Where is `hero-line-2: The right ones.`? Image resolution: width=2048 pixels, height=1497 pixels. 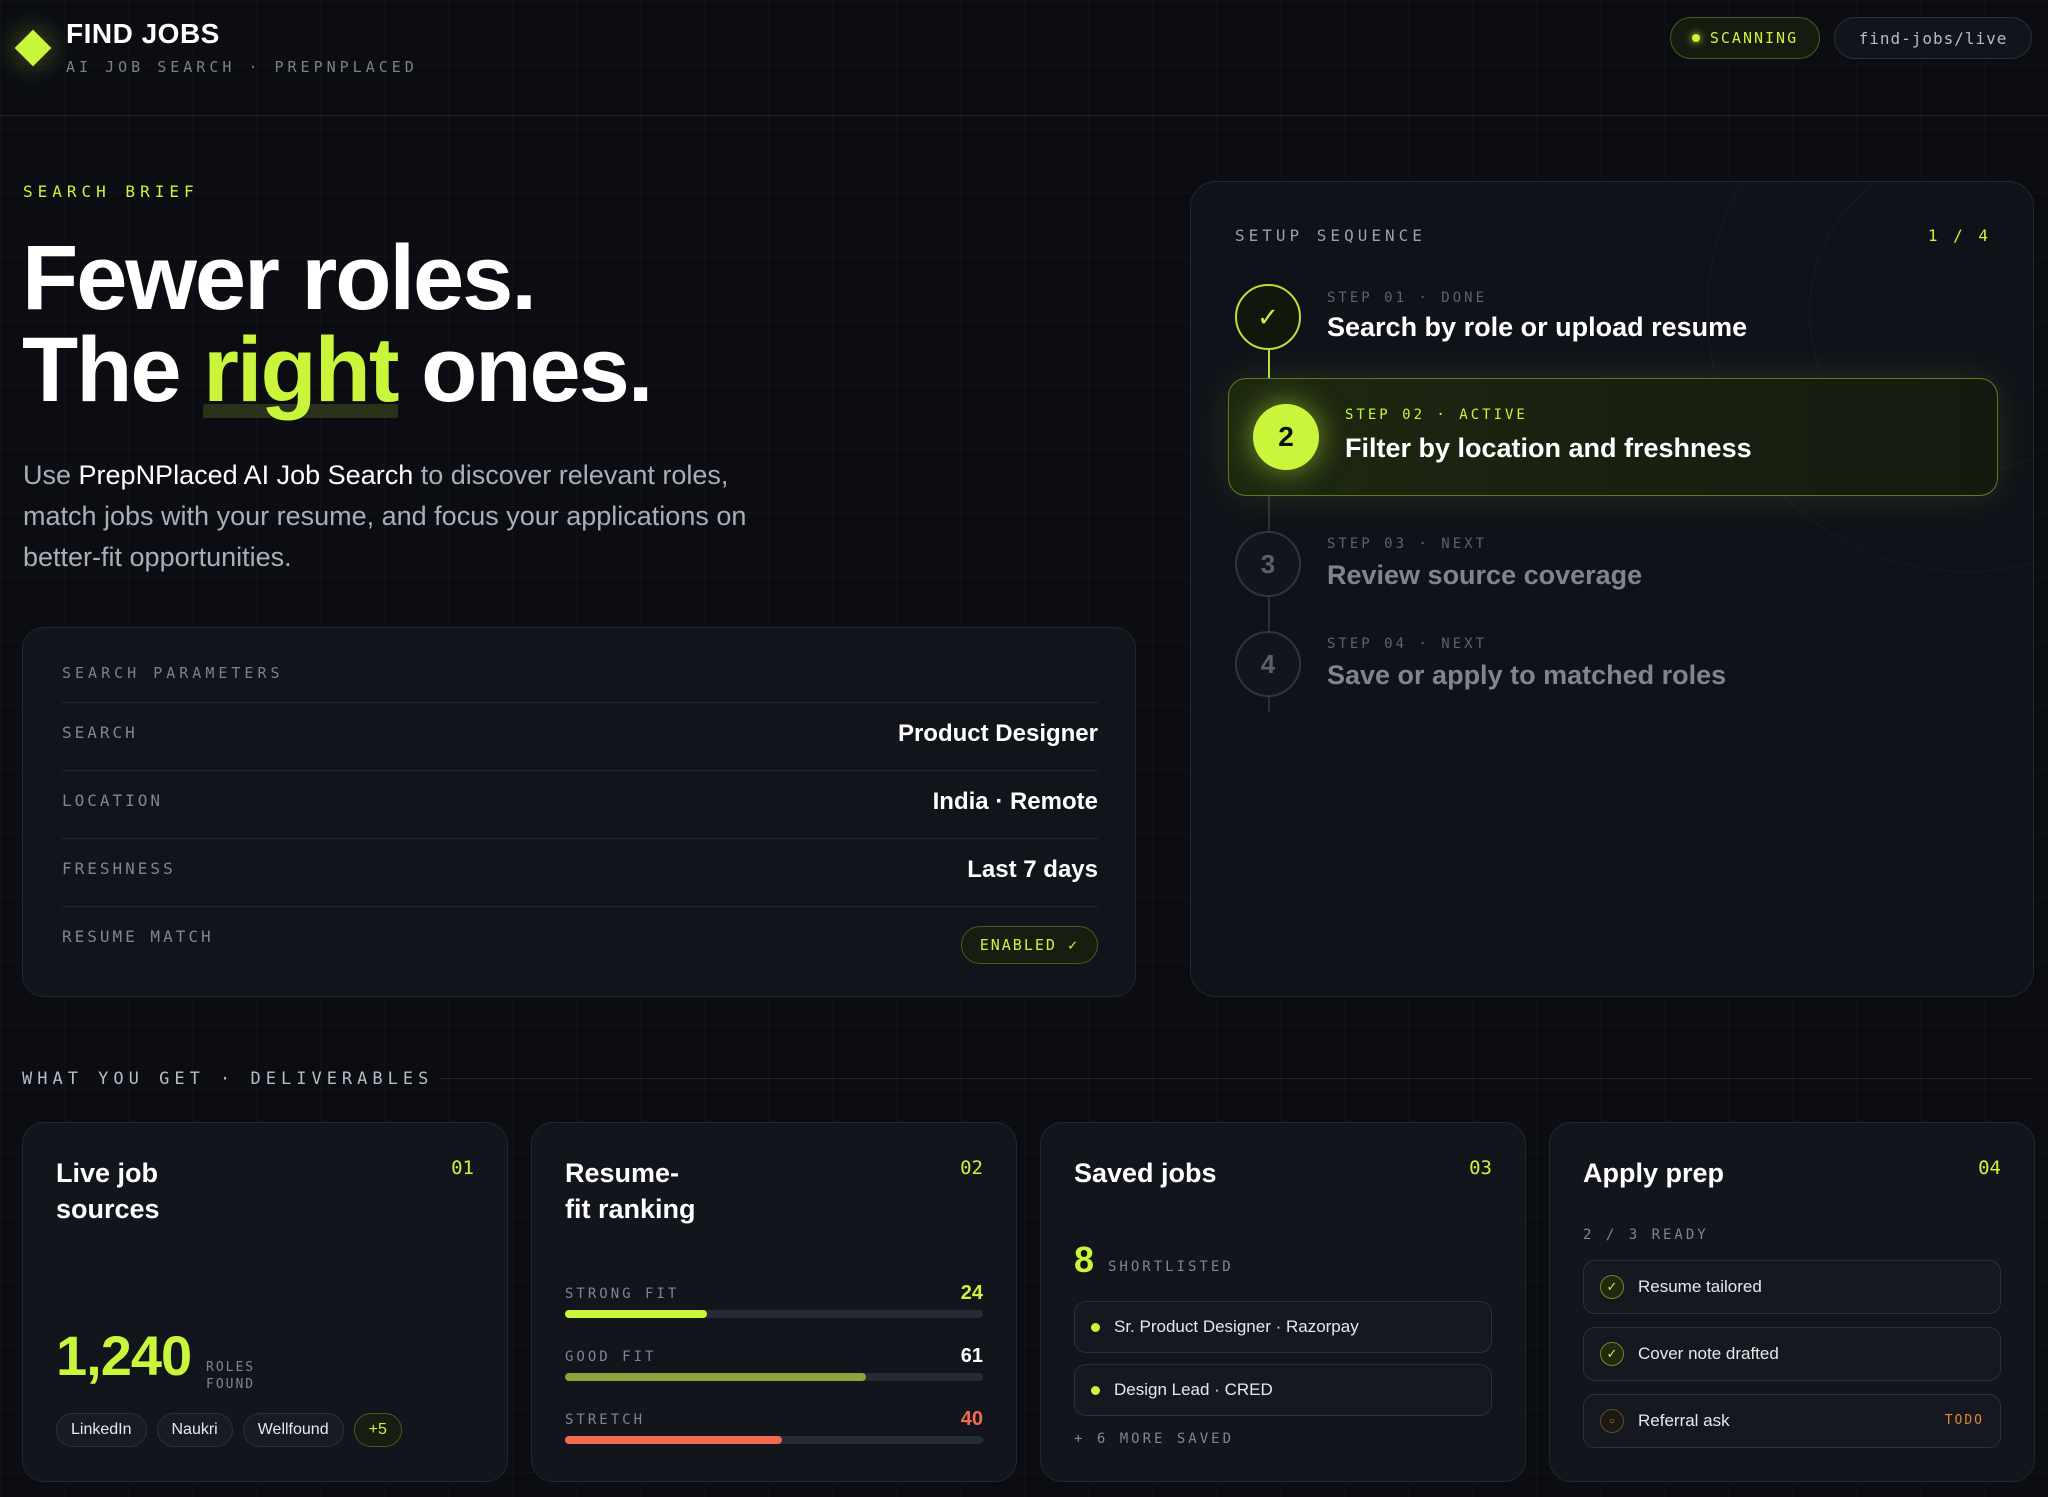 hero-line-2: The right ones. is located at coordinates (337, 371).